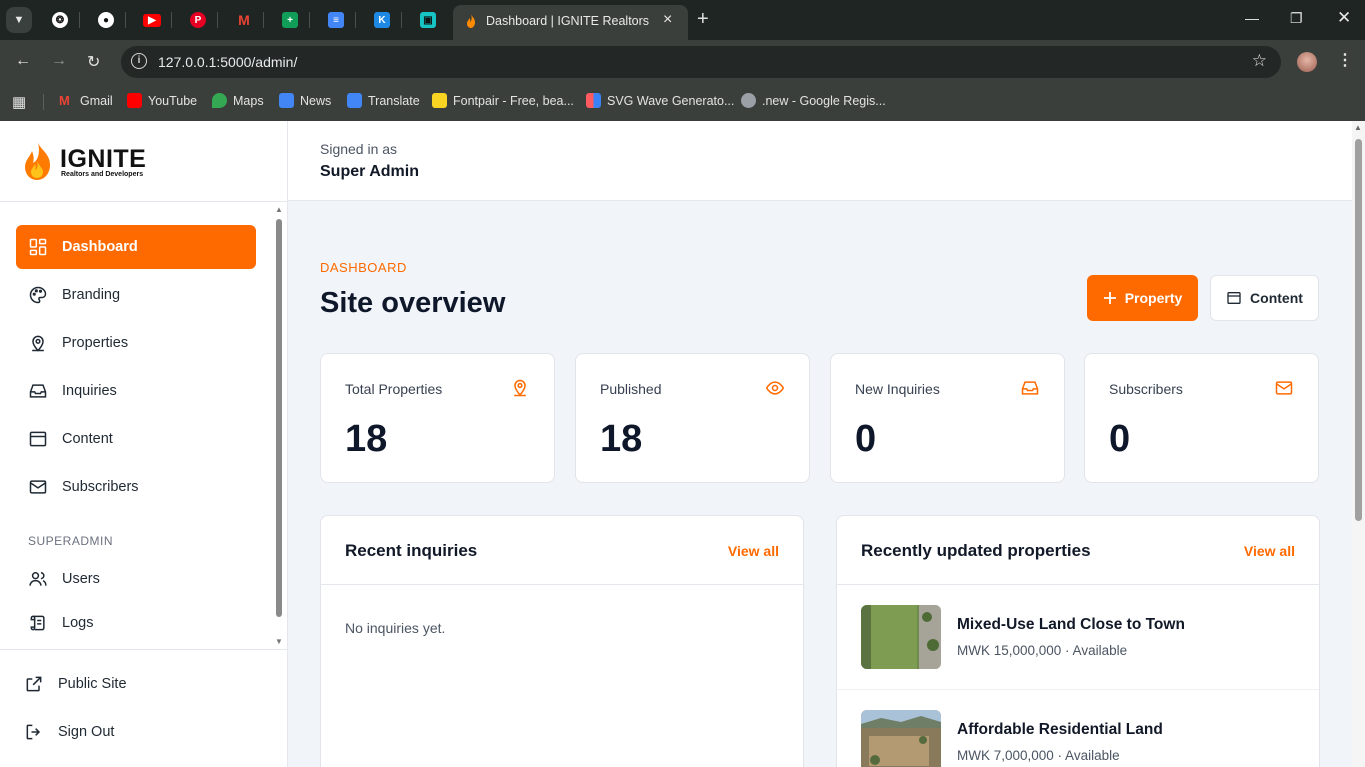 The width and height of the screenshot is (1365, 767). I want to click on reload-button: ↻, so click(93, 62).